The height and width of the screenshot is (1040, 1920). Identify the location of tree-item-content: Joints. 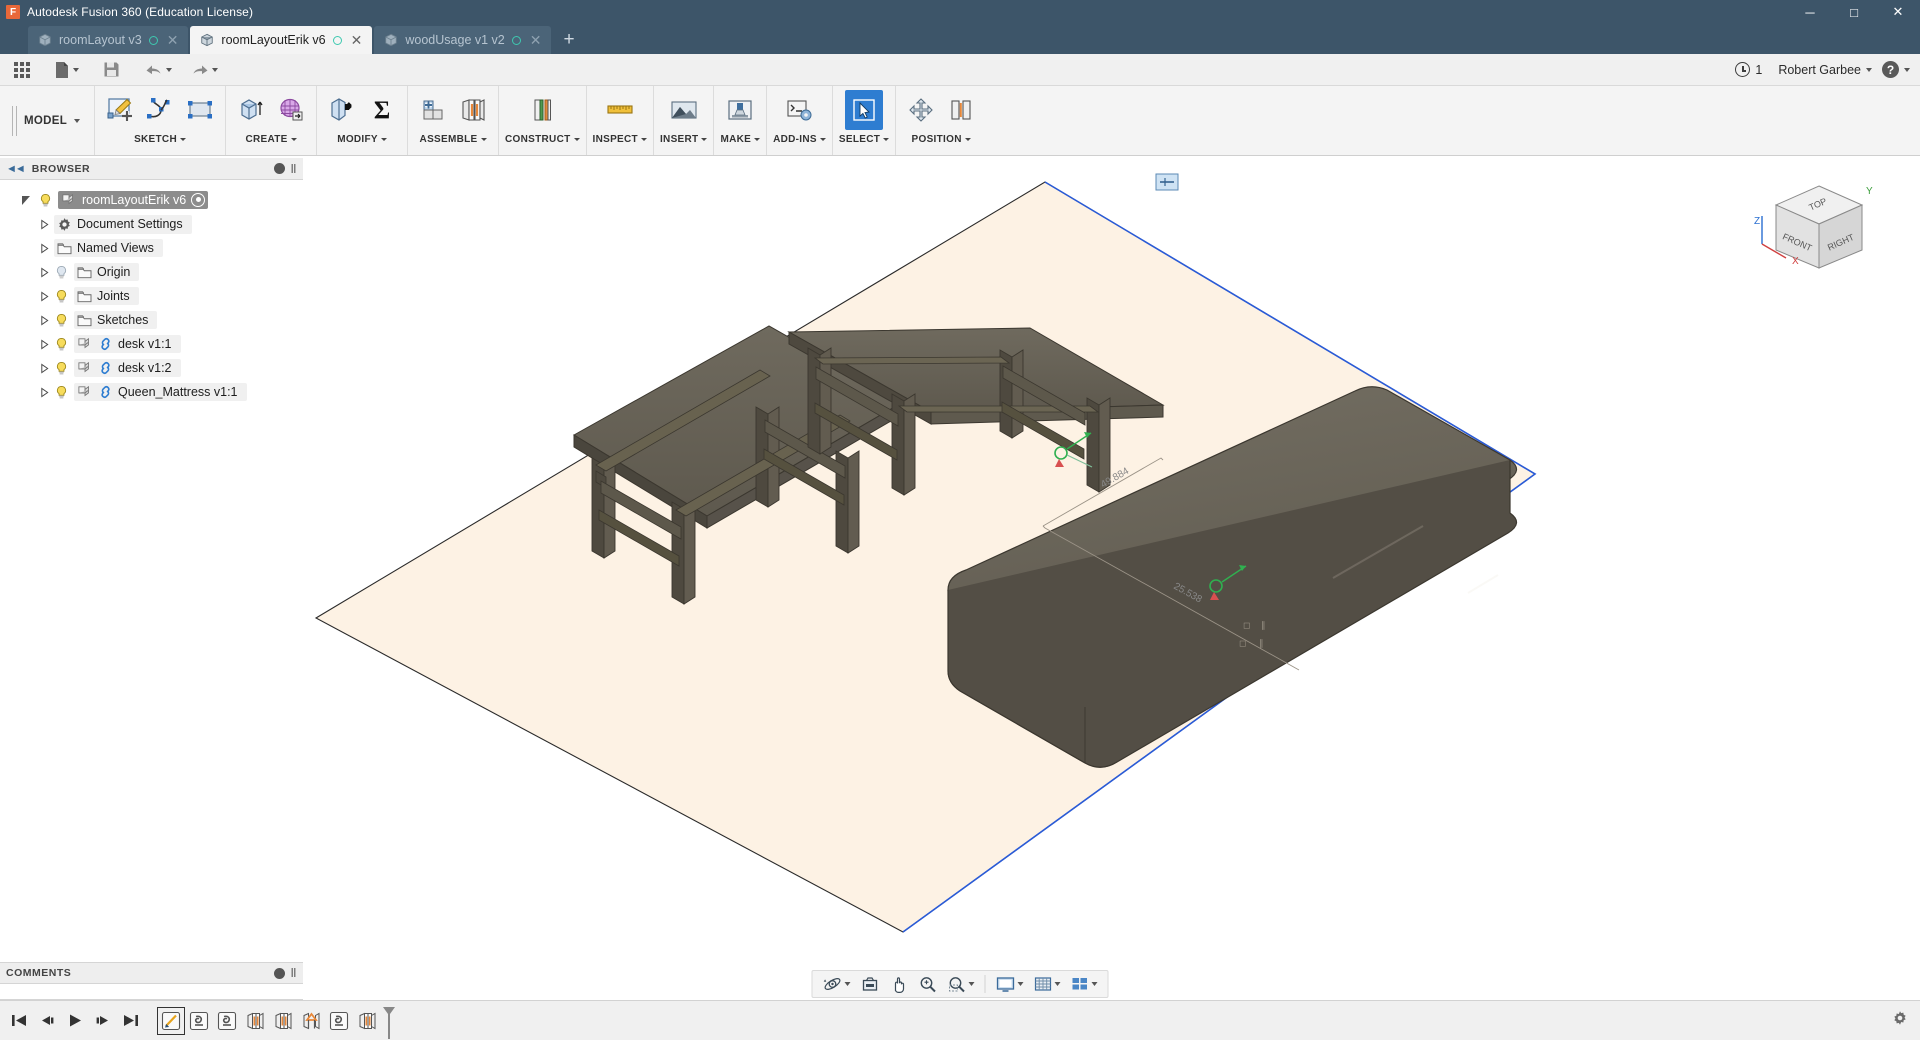
(106, 296).